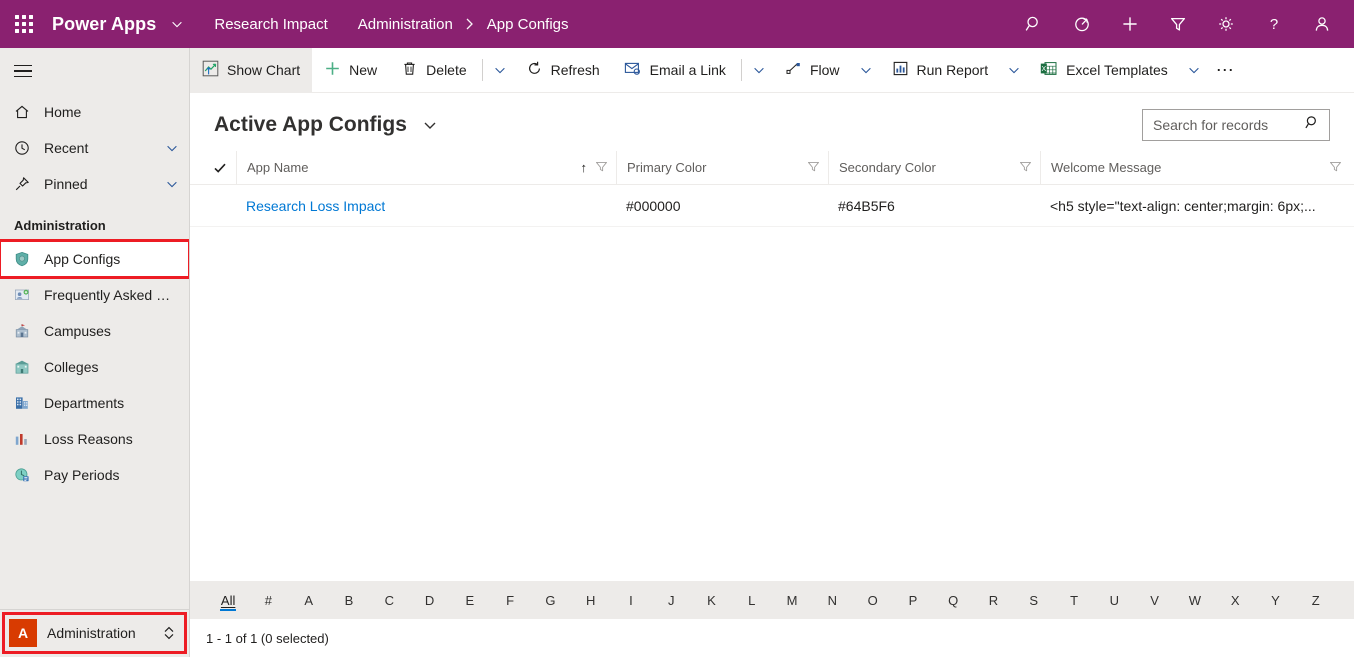 The height and width of the screenshot is (657, 1354). I want to click on area-selector: A Administration, so click(94, 633).